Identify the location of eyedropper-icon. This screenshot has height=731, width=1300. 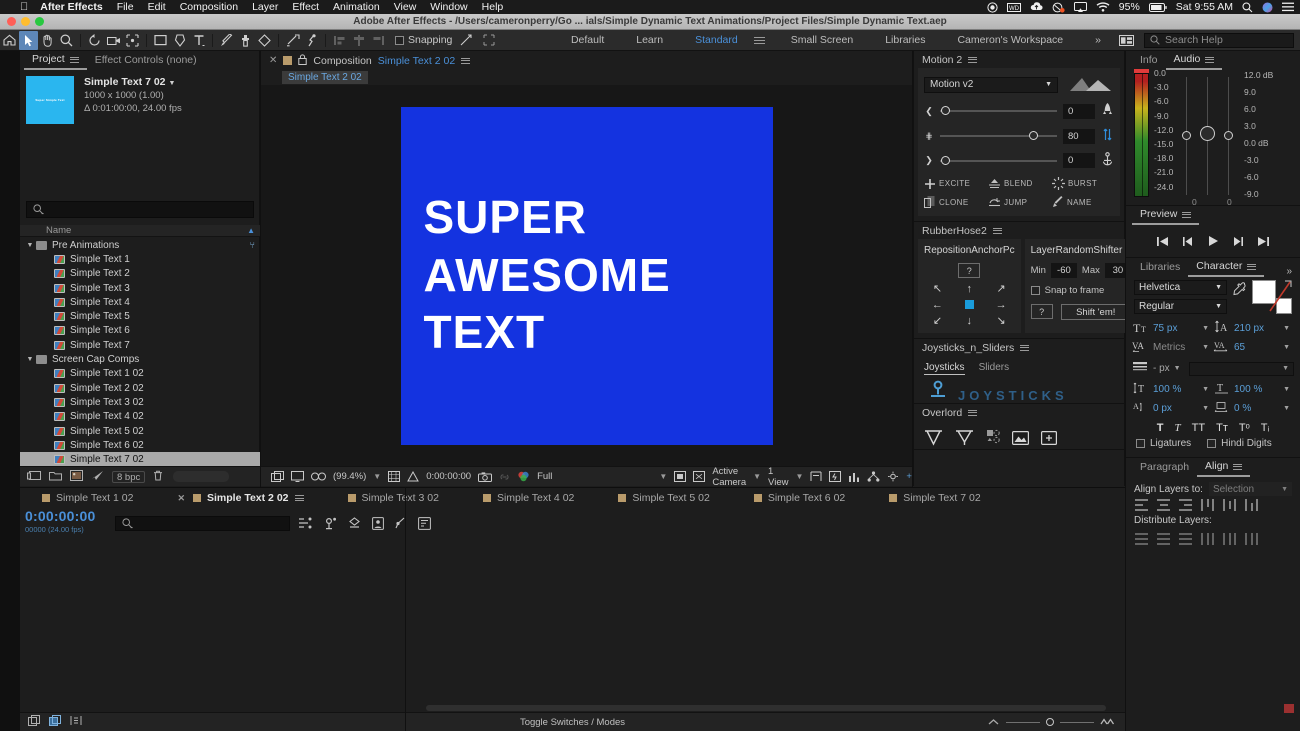
(1239, 297).